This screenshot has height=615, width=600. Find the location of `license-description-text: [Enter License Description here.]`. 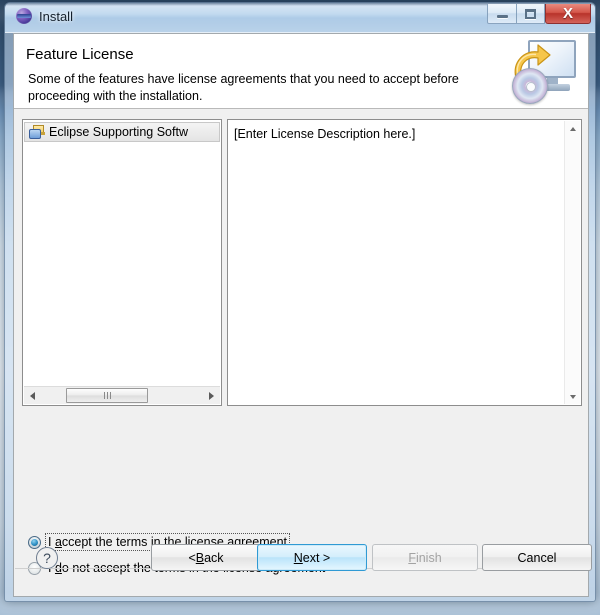

license-description-text: [Enter License Description here.] is located at coordinates (325, 134).